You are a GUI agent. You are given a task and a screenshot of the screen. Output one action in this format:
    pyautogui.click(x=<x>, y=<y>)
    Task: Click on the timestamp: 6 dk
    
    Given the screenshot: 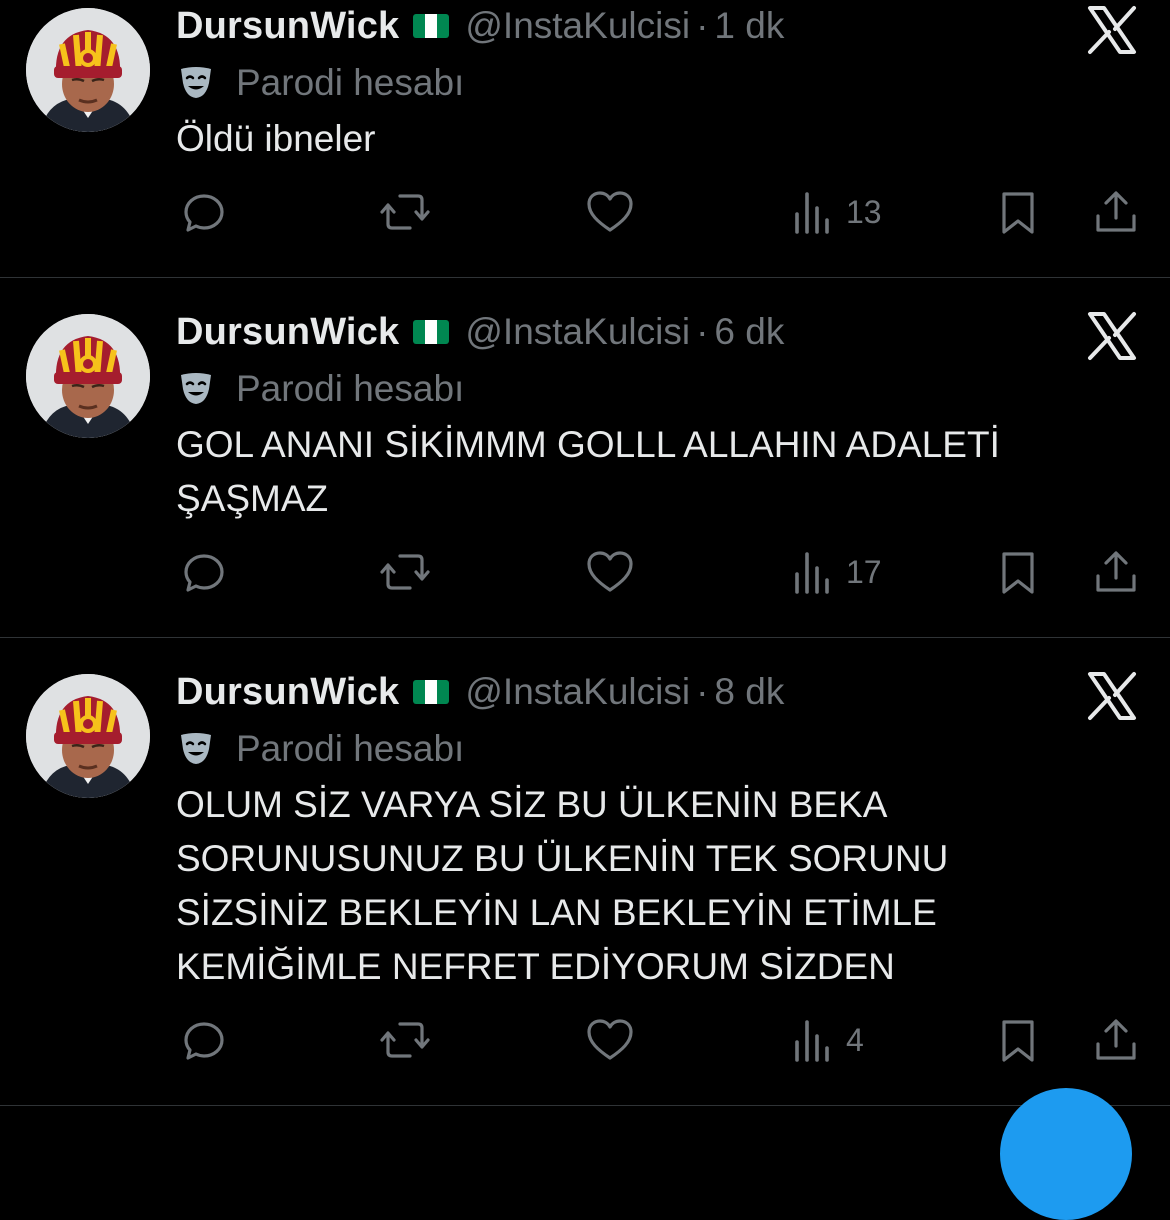 What is the action you would take?
    pyautogui.click(x=749, y=332)
    